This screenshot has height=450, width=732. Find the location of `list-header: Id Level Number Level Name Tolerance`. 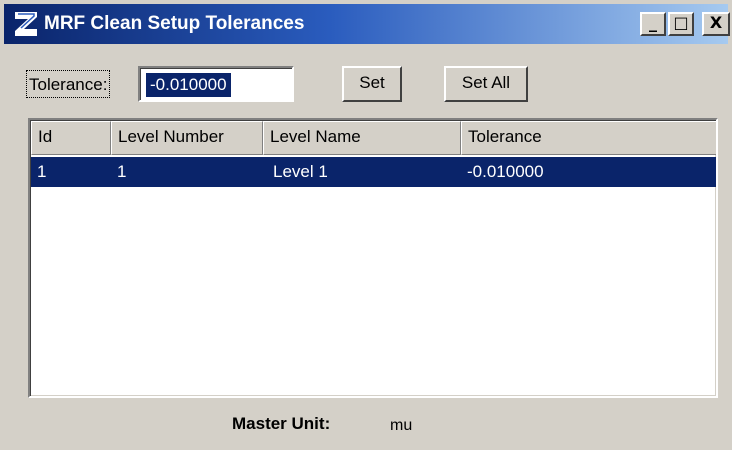

list-header: Id Level Number Level Name Tolerance is located at coordinates (373, 138).